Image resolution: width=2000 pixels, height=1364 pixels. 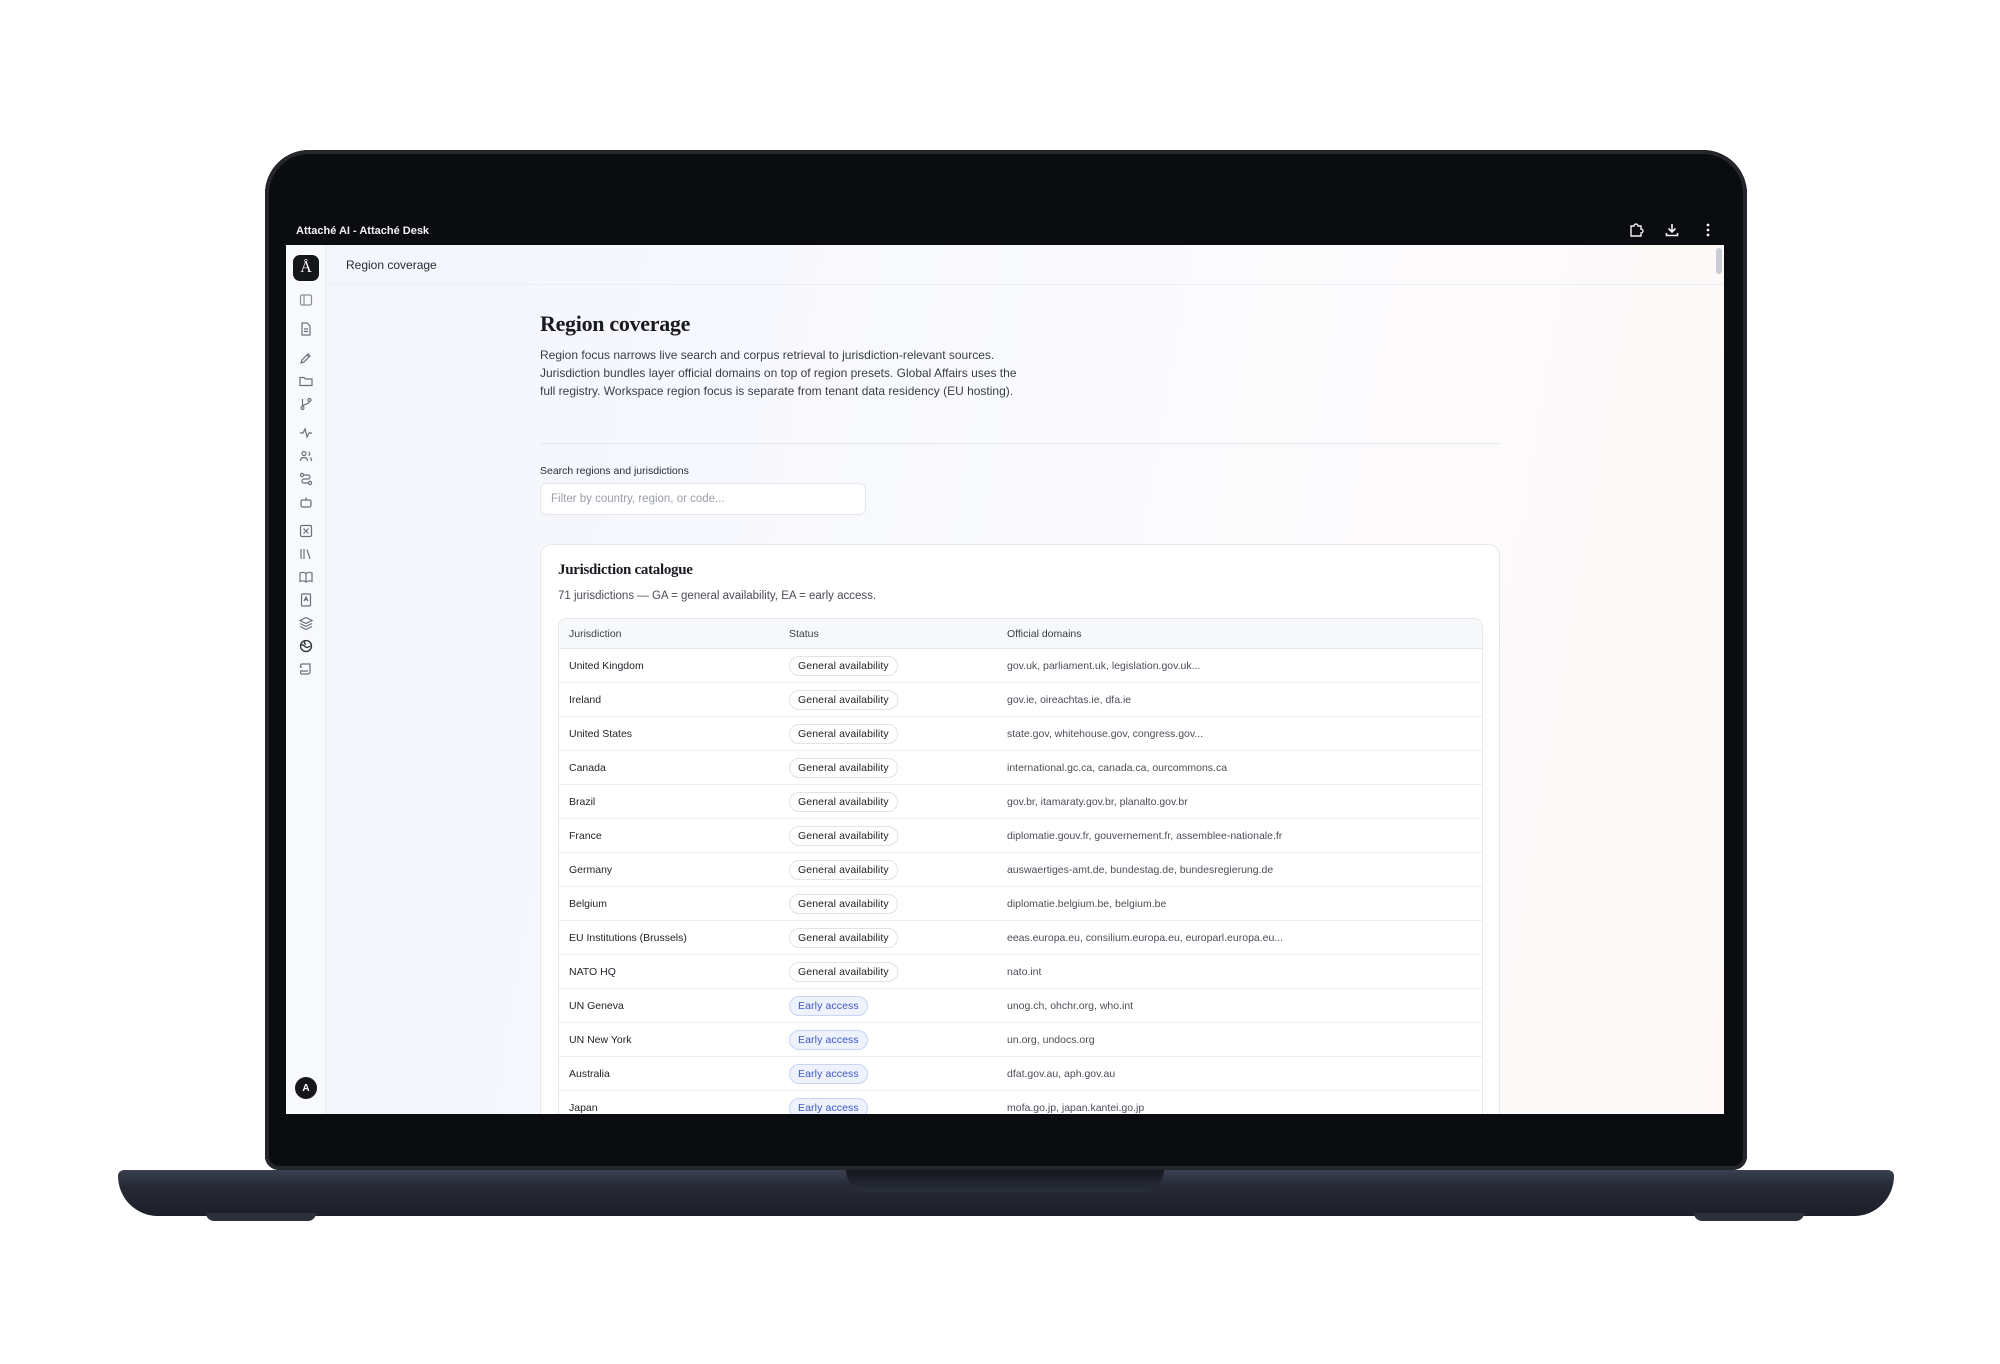 I want to click on more-vertical-icon, so click(x=1708, y=231).